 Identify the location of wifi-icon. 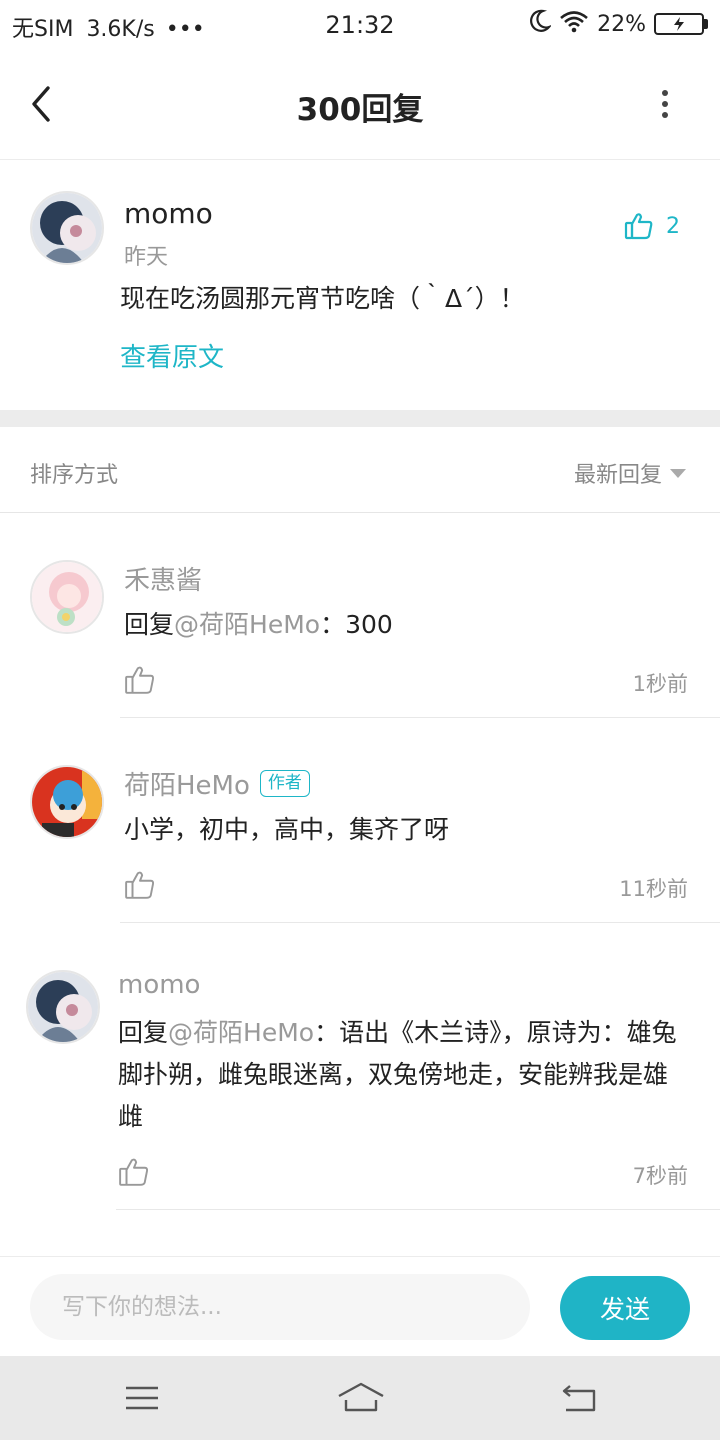
(574, 24).